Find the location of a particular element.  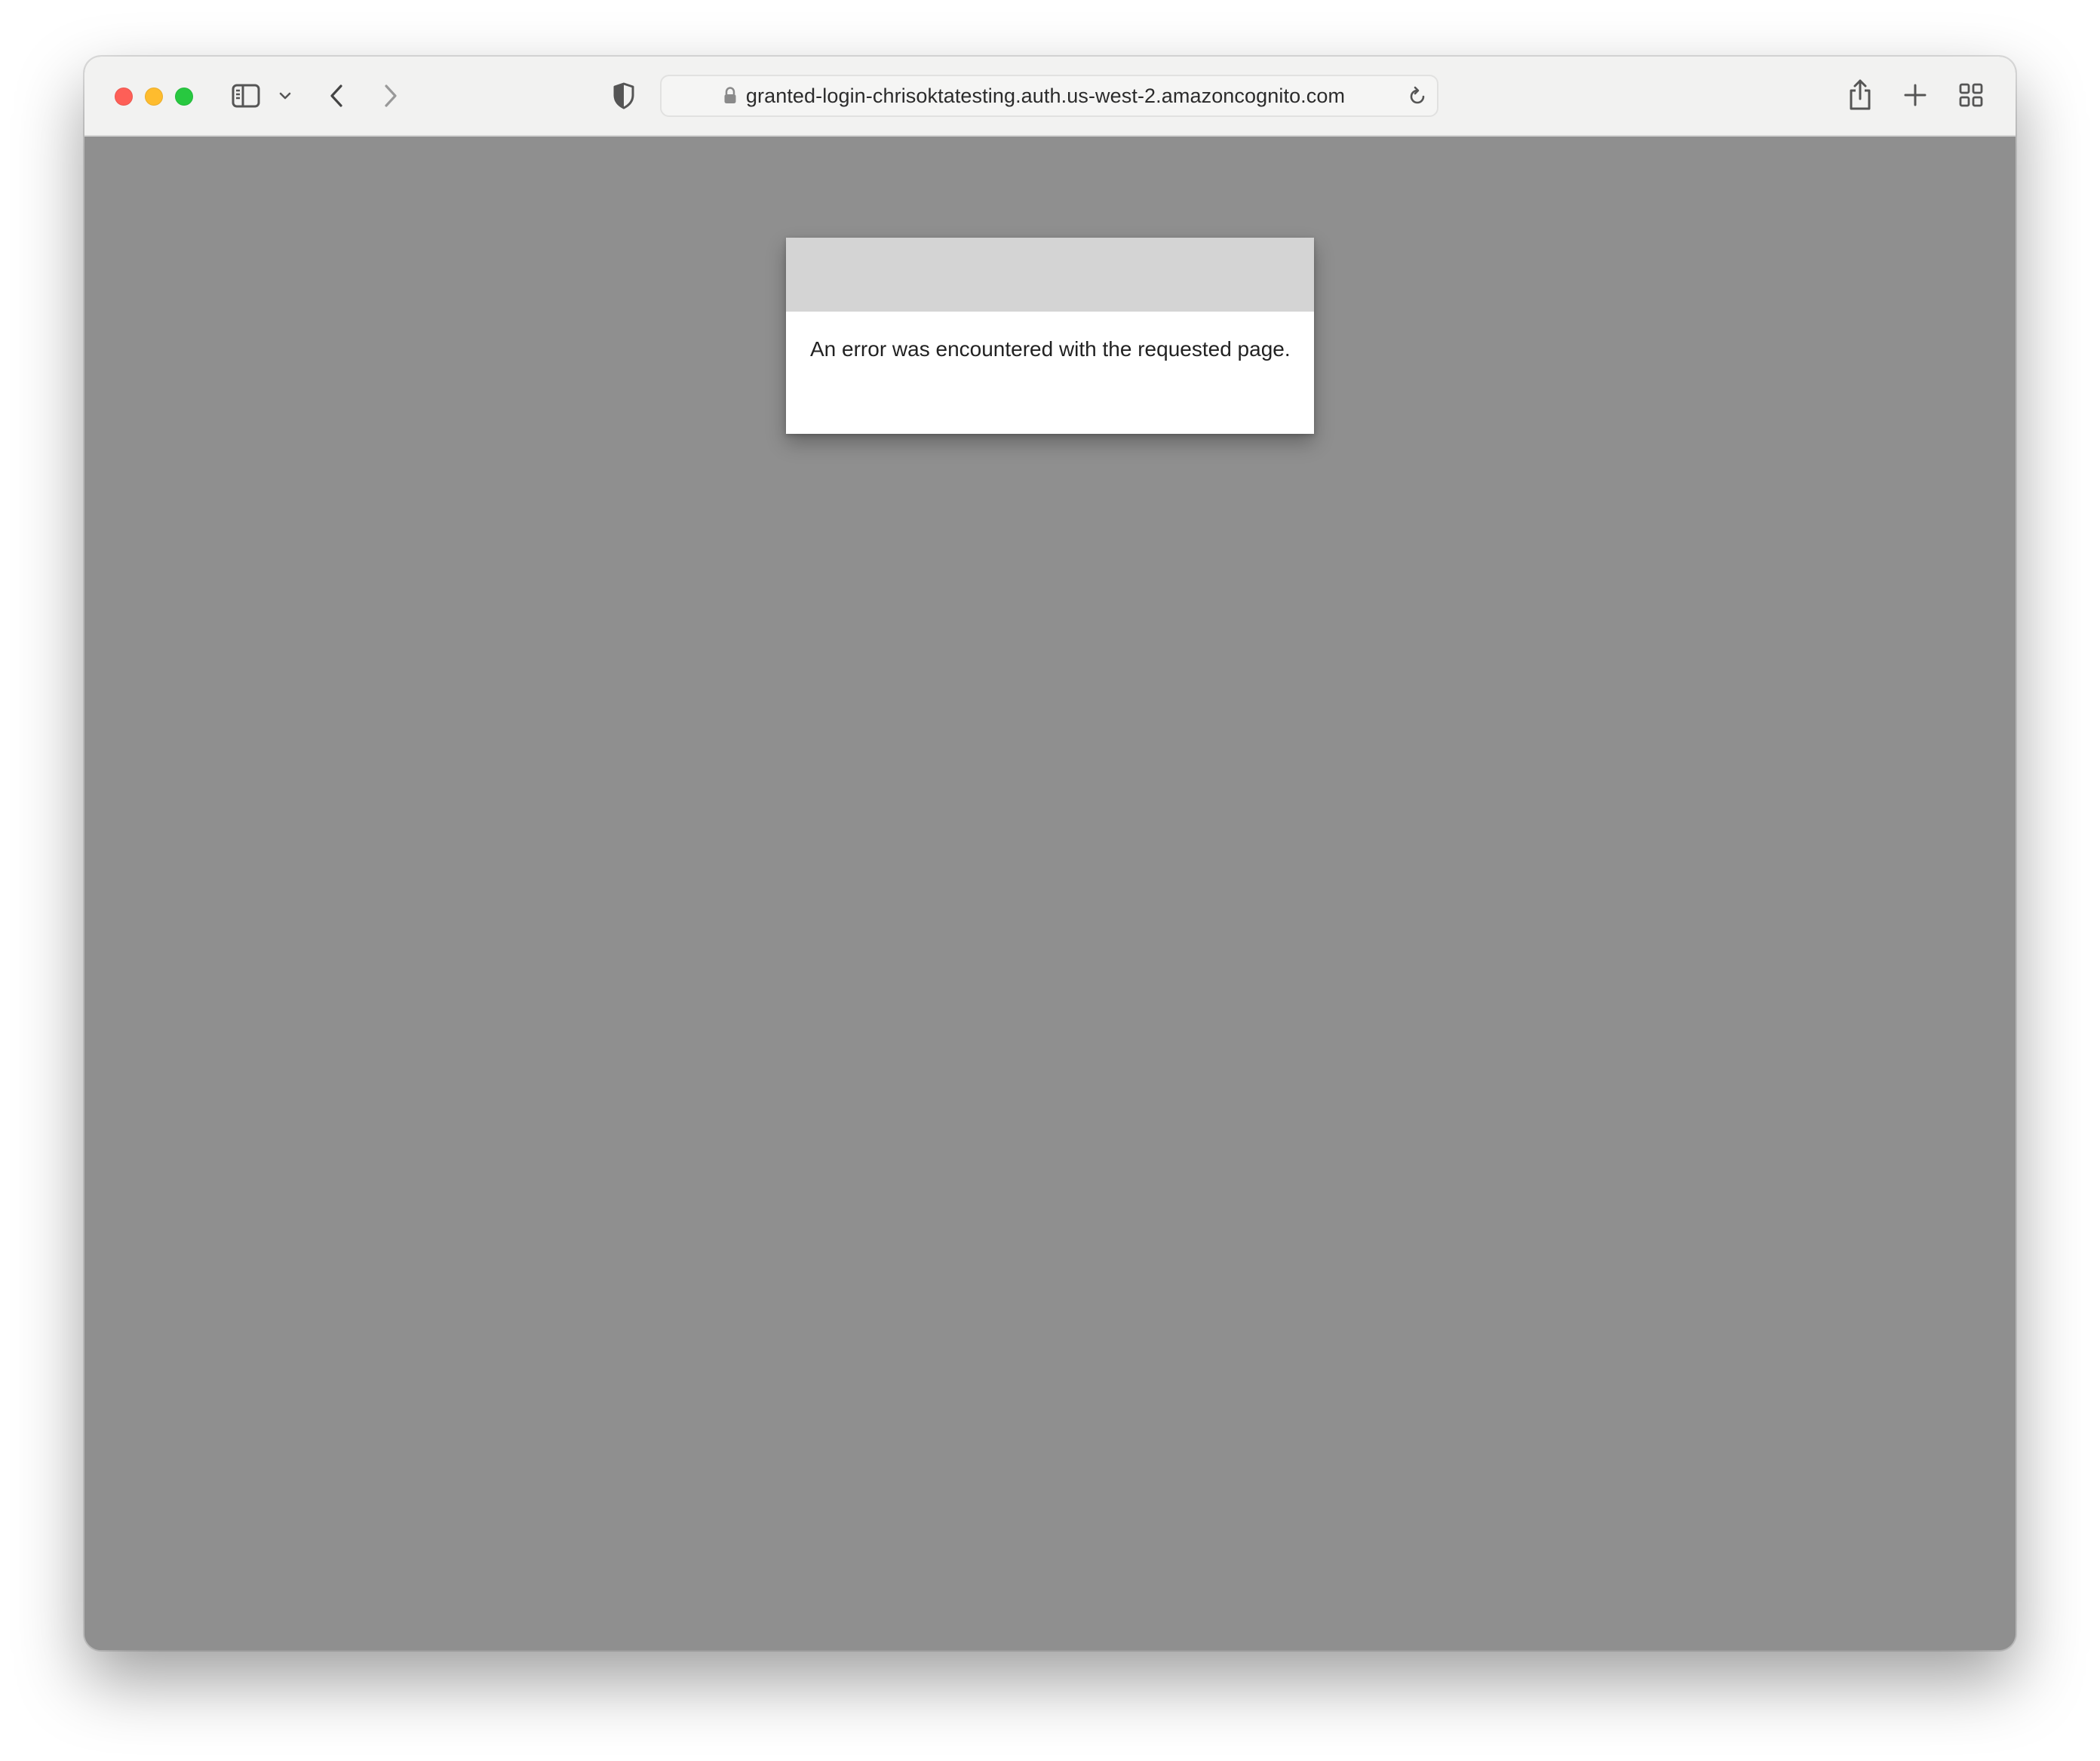

back-arrow-icon is located at coordinates (336, 95).